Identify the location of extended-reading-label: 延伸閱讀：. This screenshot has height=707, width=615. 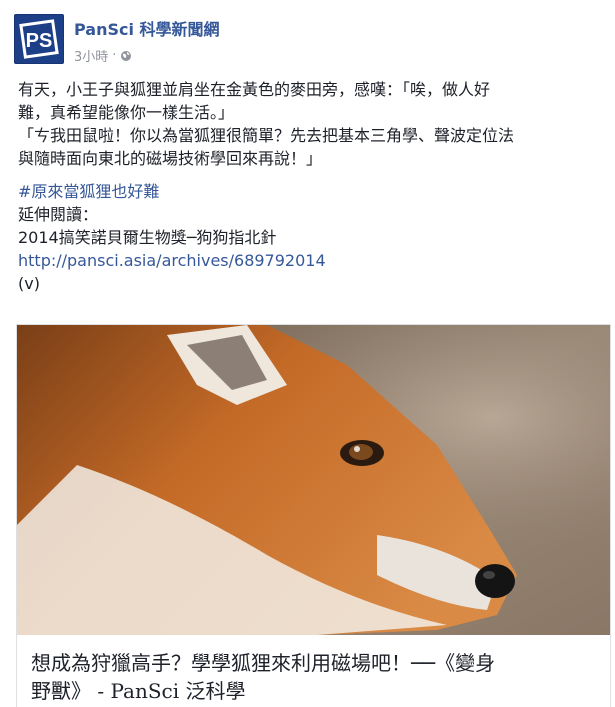
(58, 214).